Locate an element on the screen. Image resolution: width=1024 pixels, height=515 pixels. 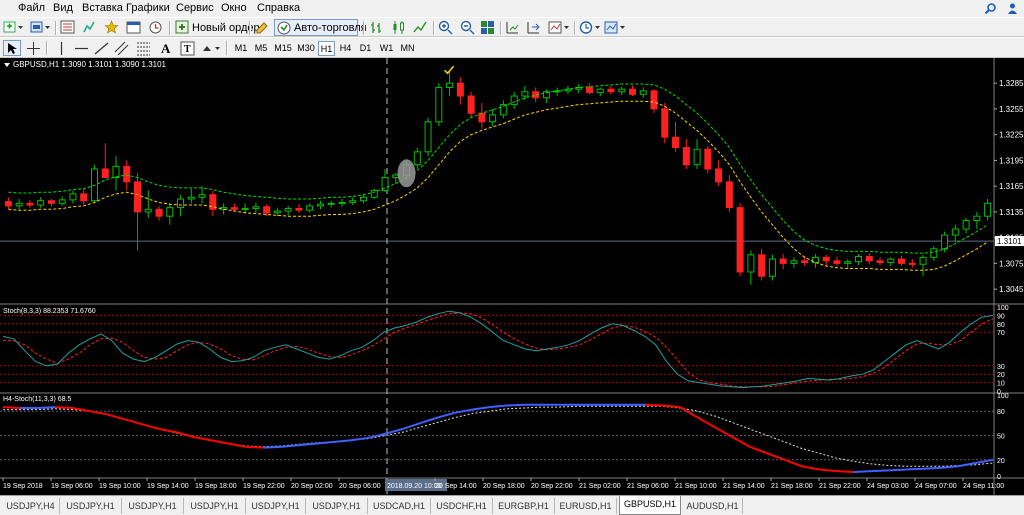
profiles-icon is located at coordinates (41, 27).